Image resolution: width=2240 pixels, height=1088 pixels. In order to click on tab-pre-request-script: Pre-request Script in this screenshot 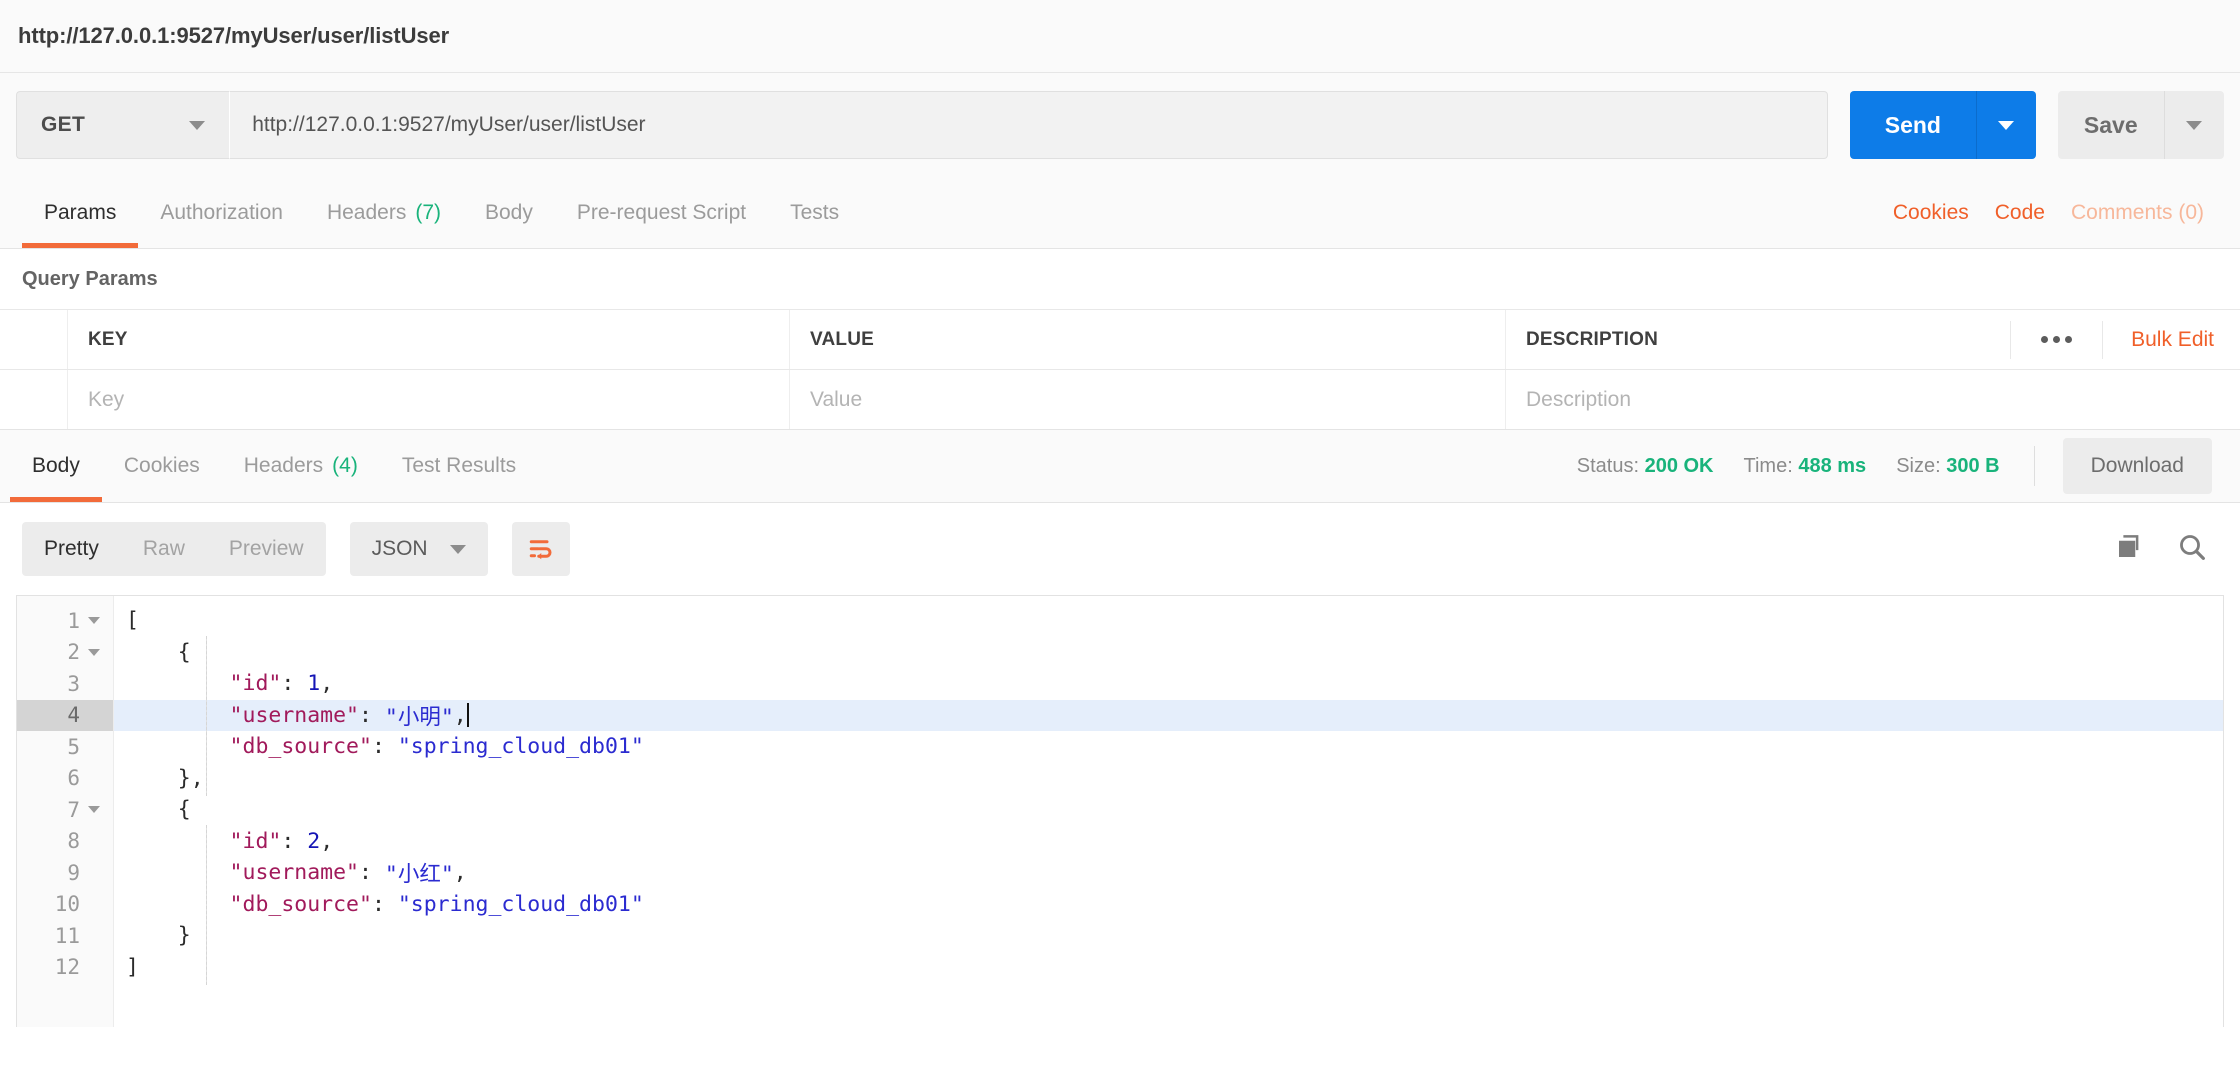, I will do `click(661, 212)`.